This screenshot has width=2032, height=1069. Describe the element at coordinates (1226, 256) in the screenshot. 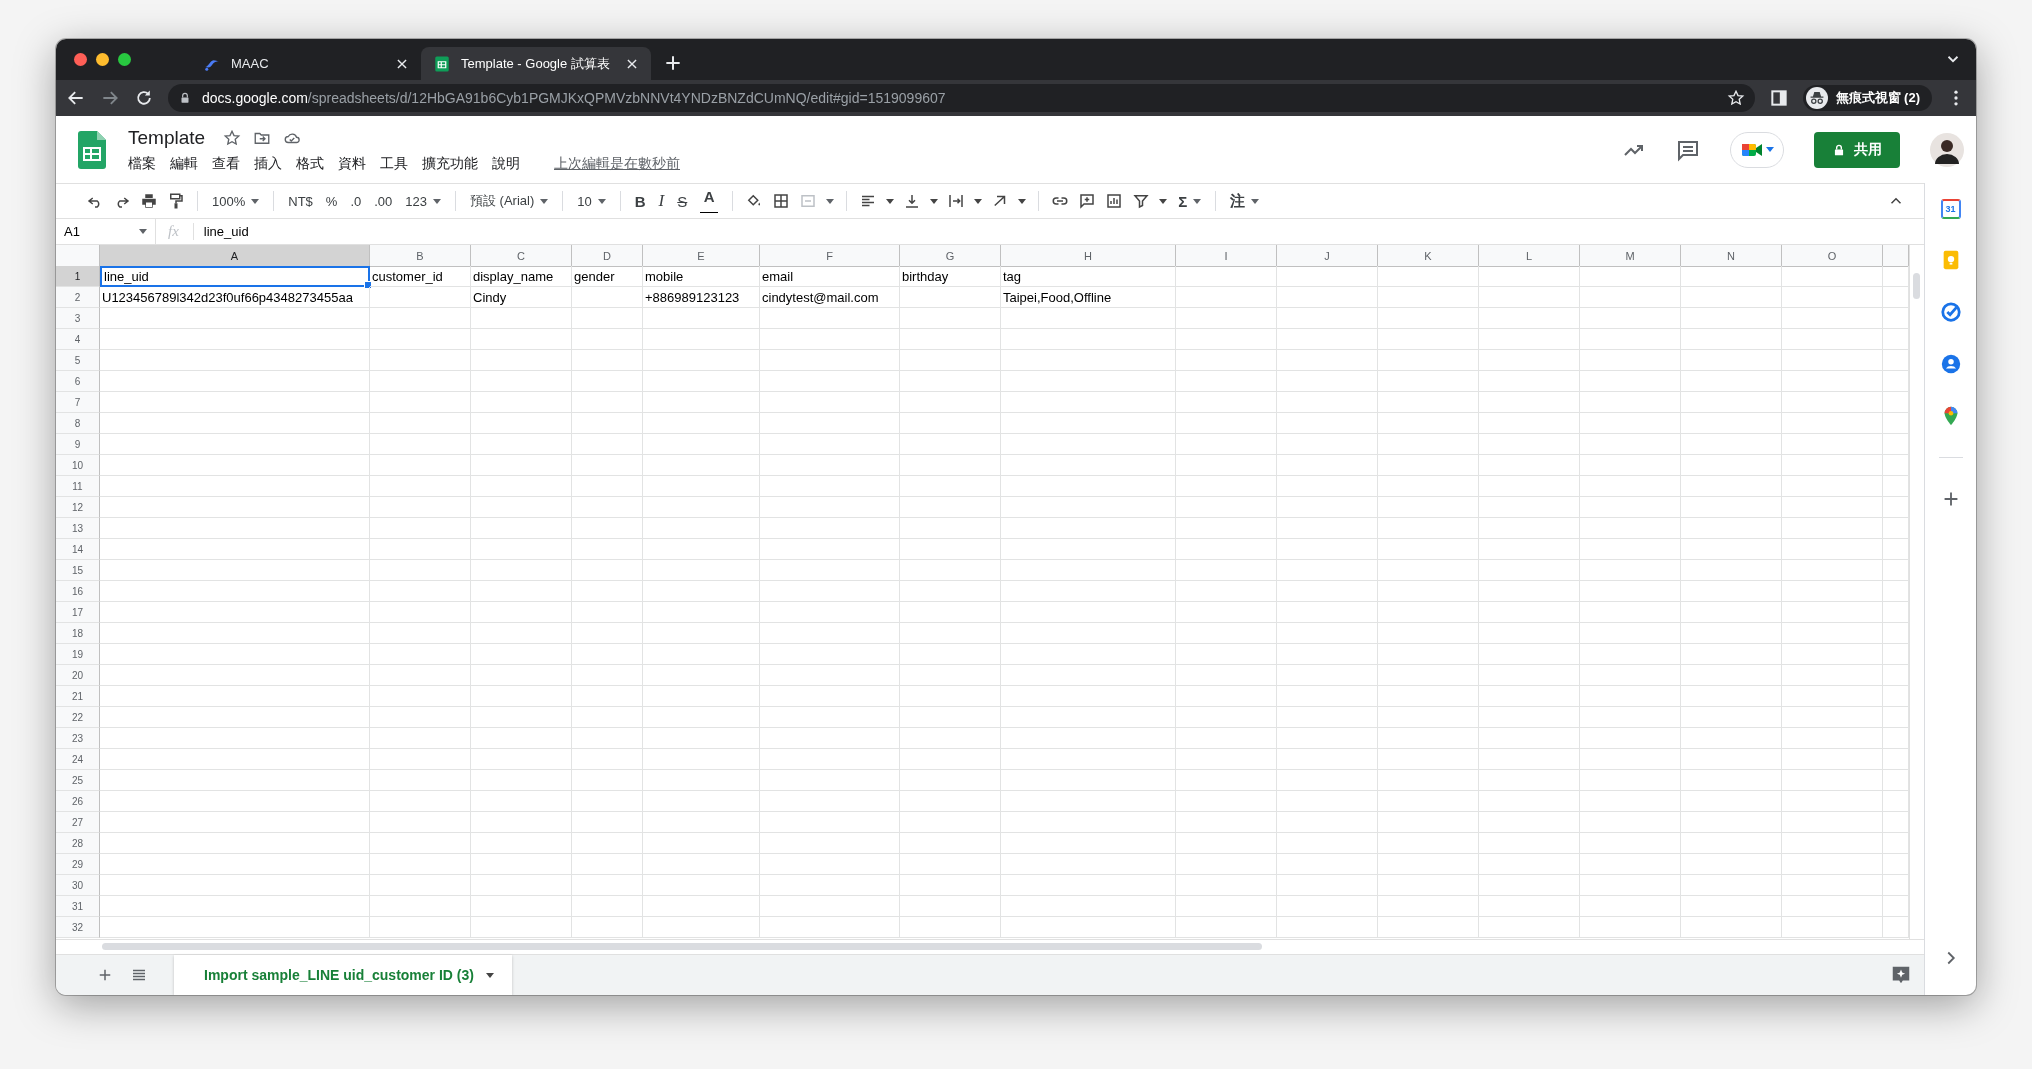

I see `column-header: I` at that location.